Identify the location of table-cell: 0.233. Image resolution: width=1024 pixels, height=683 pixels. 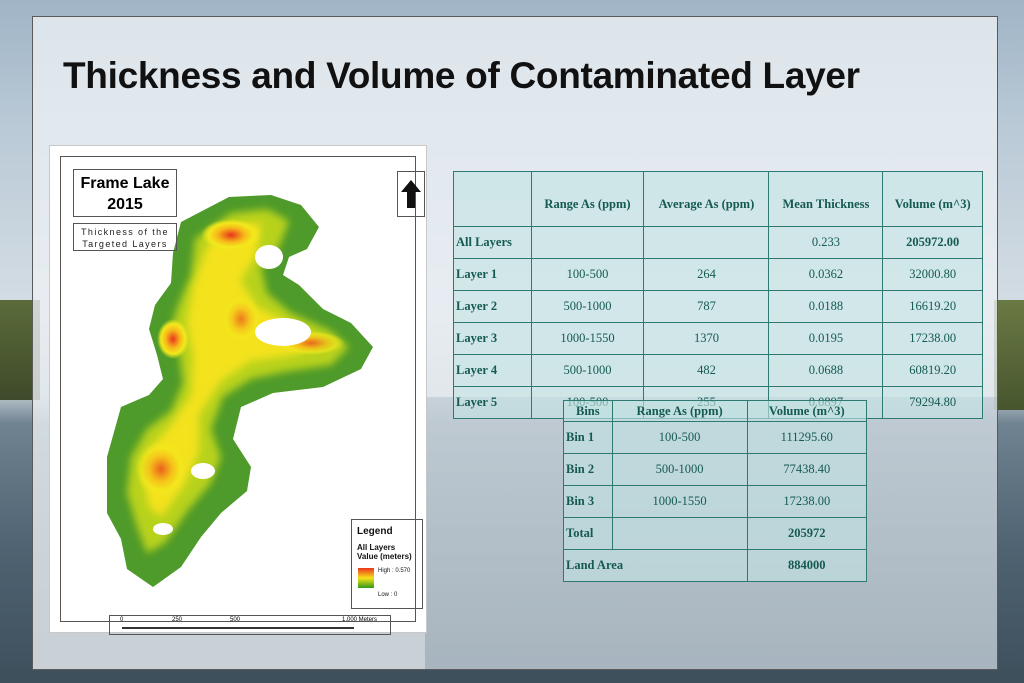
(826, 242).